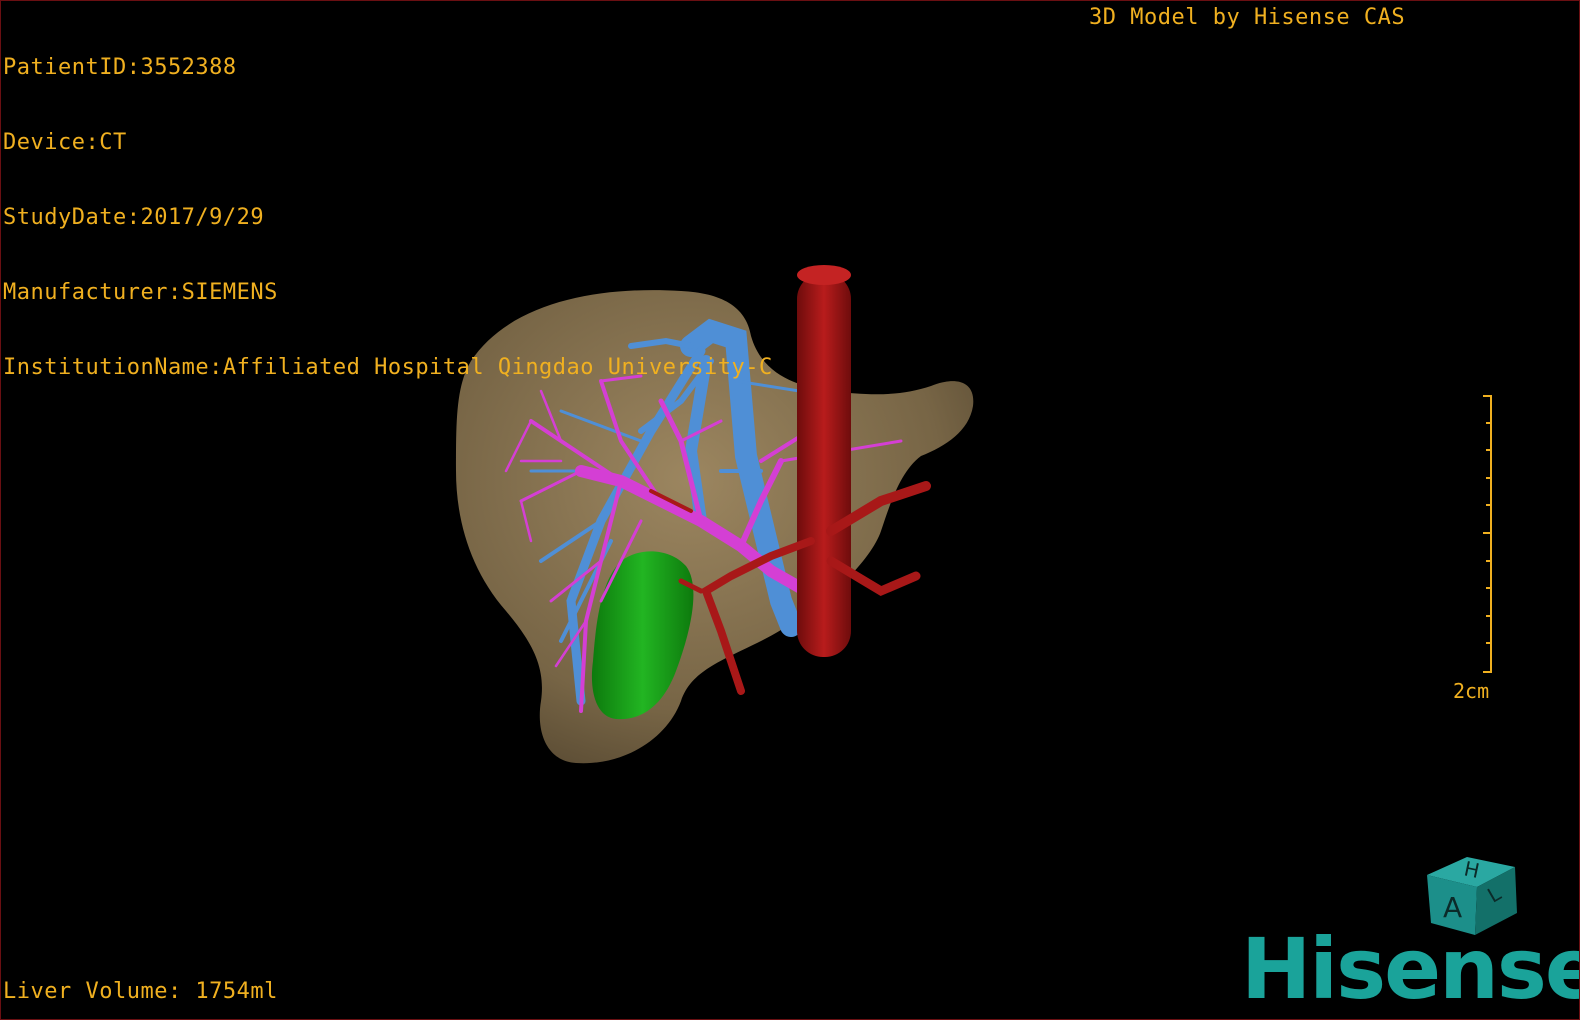  Describe the element at coordinates (140, 292) in the screenshot. I see `manufacturer-text: Manufacturer:SIEMENS` at that location.